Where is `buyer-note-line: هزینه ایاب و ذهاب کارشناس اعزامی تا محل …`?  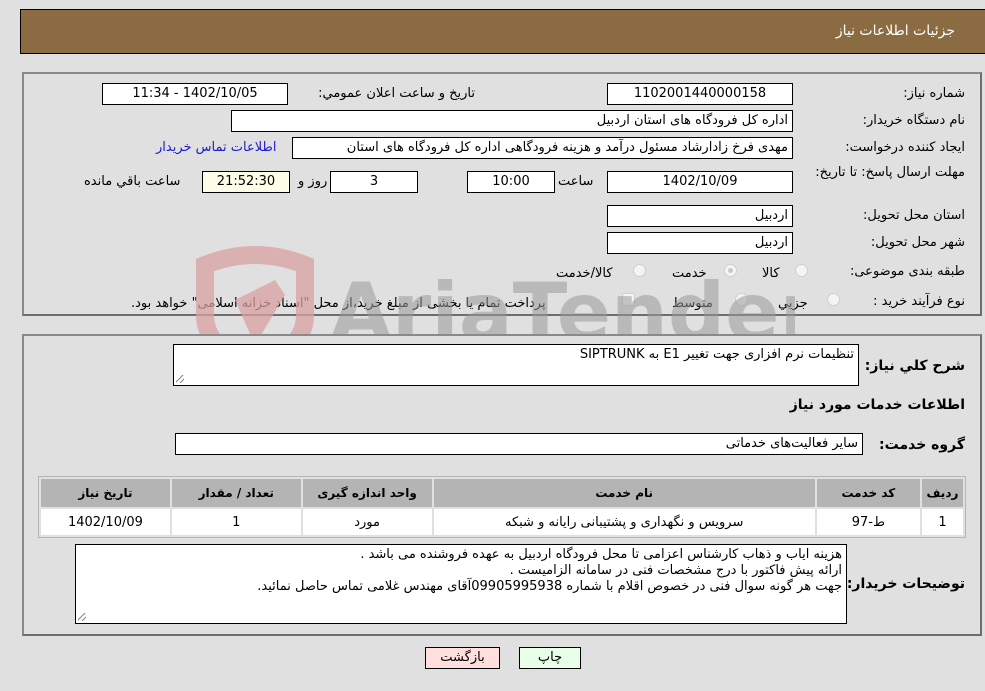
buyer-note-line: هزینه ایاب و ذهاب کارشناس اعزامی تا محل … is located at coordinates (601, 554).